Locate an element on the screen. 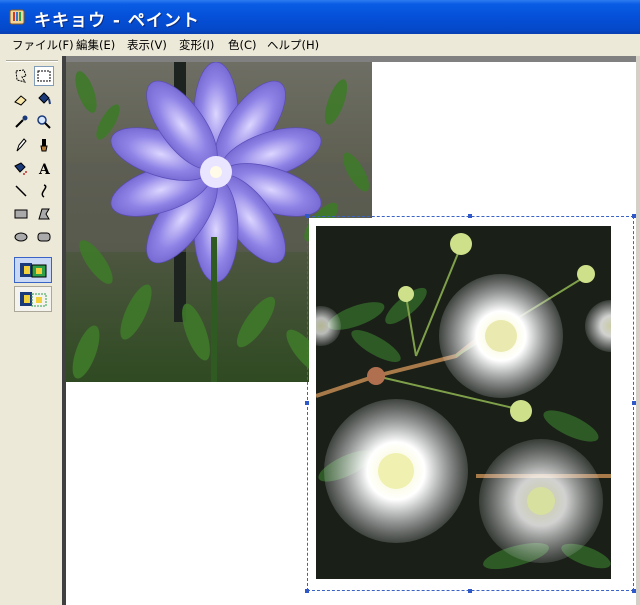 Image resolution: width=640 pixels, height=605 pixels. rounded-rect-icon is located at coordinates (44, 237).